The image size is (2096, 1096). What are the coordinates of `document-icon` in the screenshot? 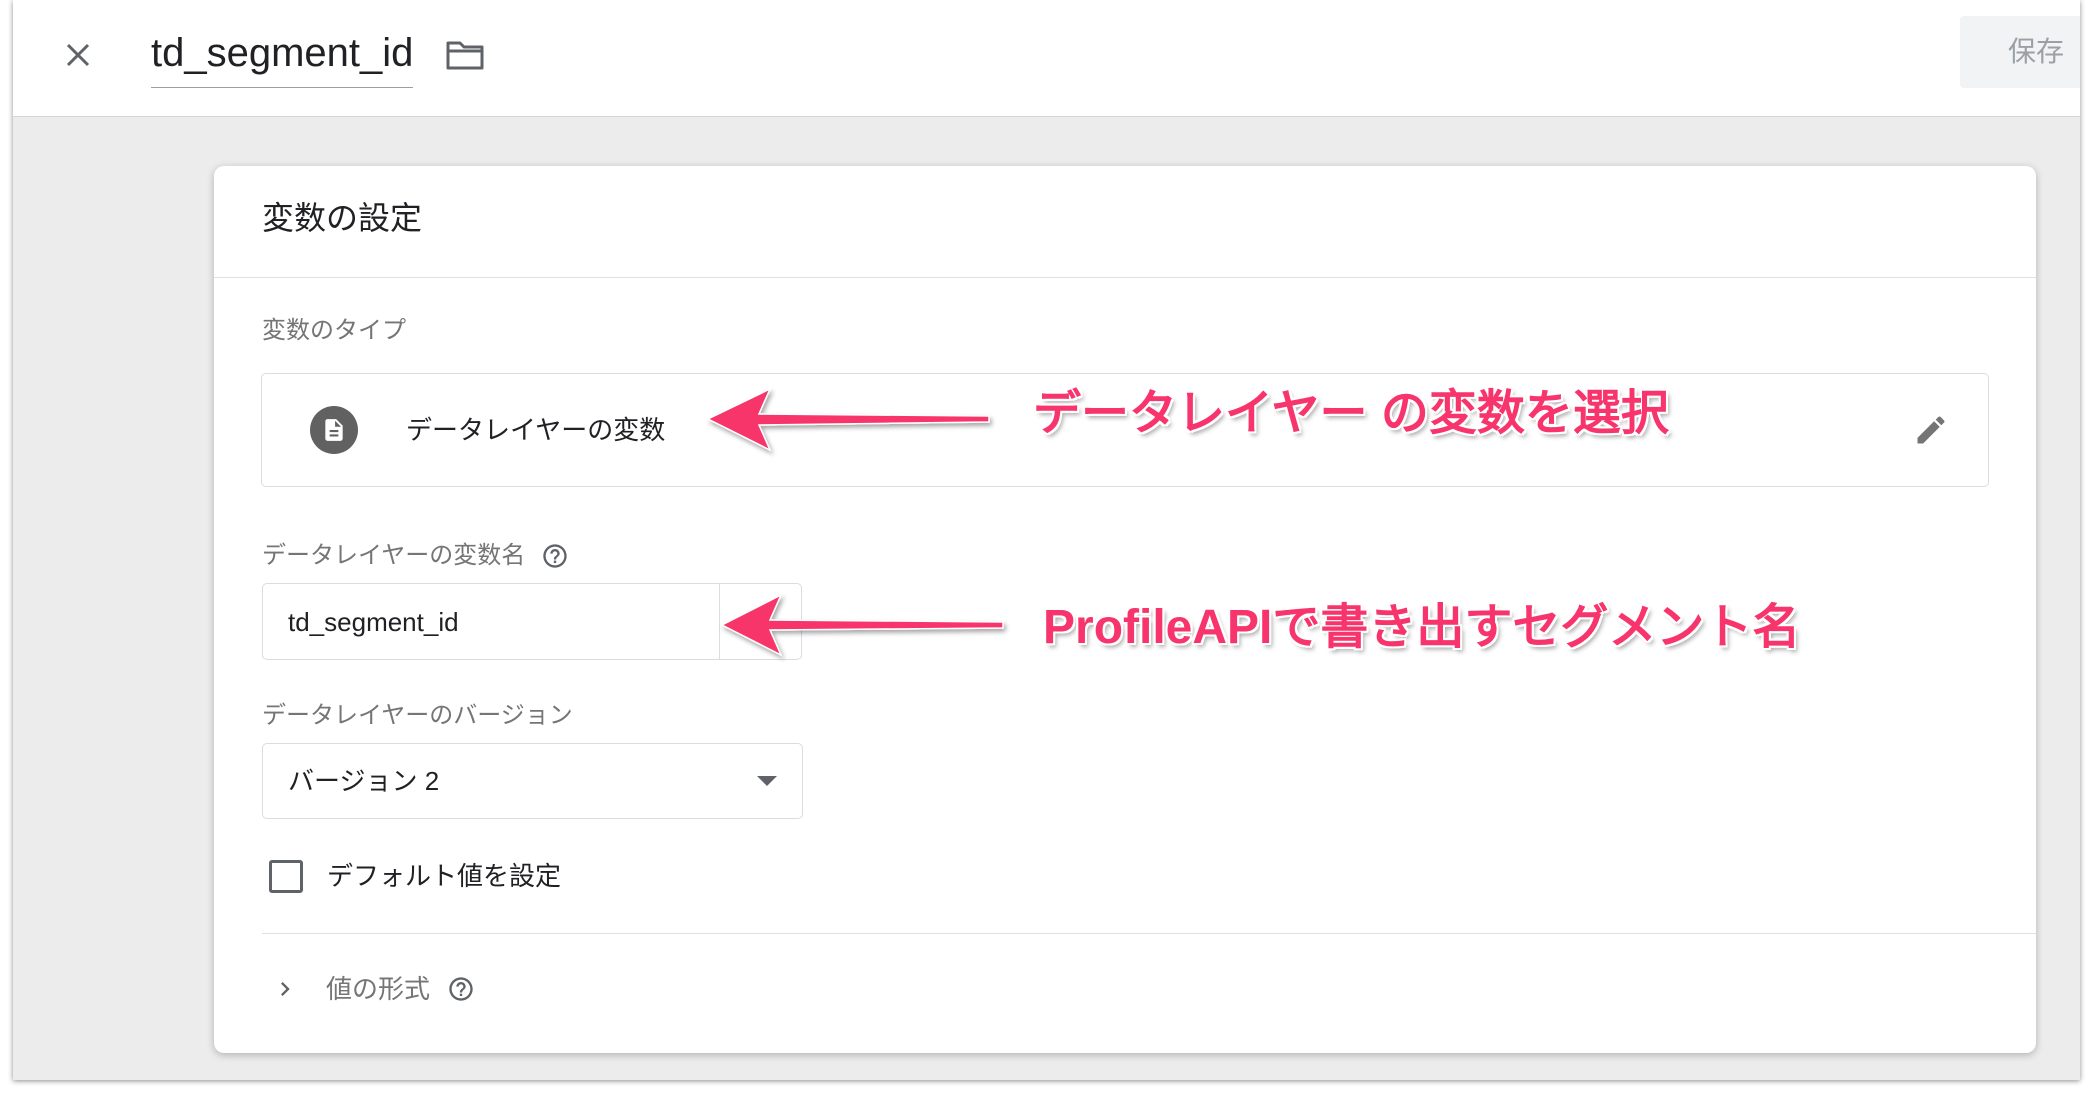 It's located at (334, 430).